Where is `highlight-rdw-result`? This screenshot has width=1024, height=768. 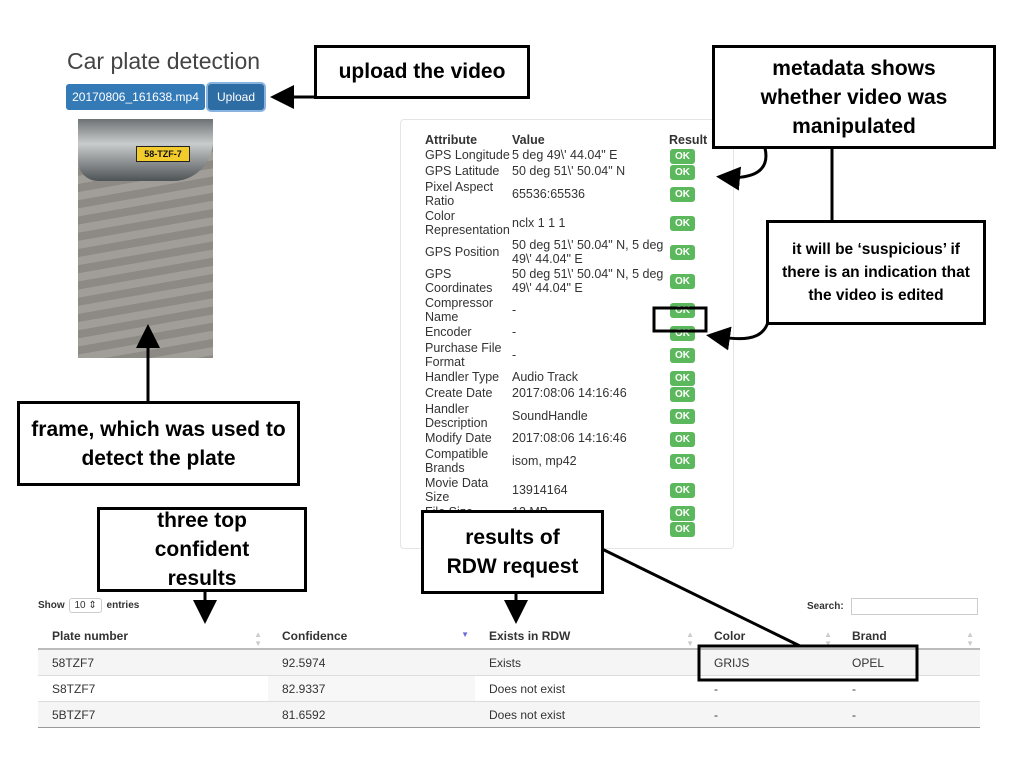 highlight-rdw-result is located at coordinates (808, 663).